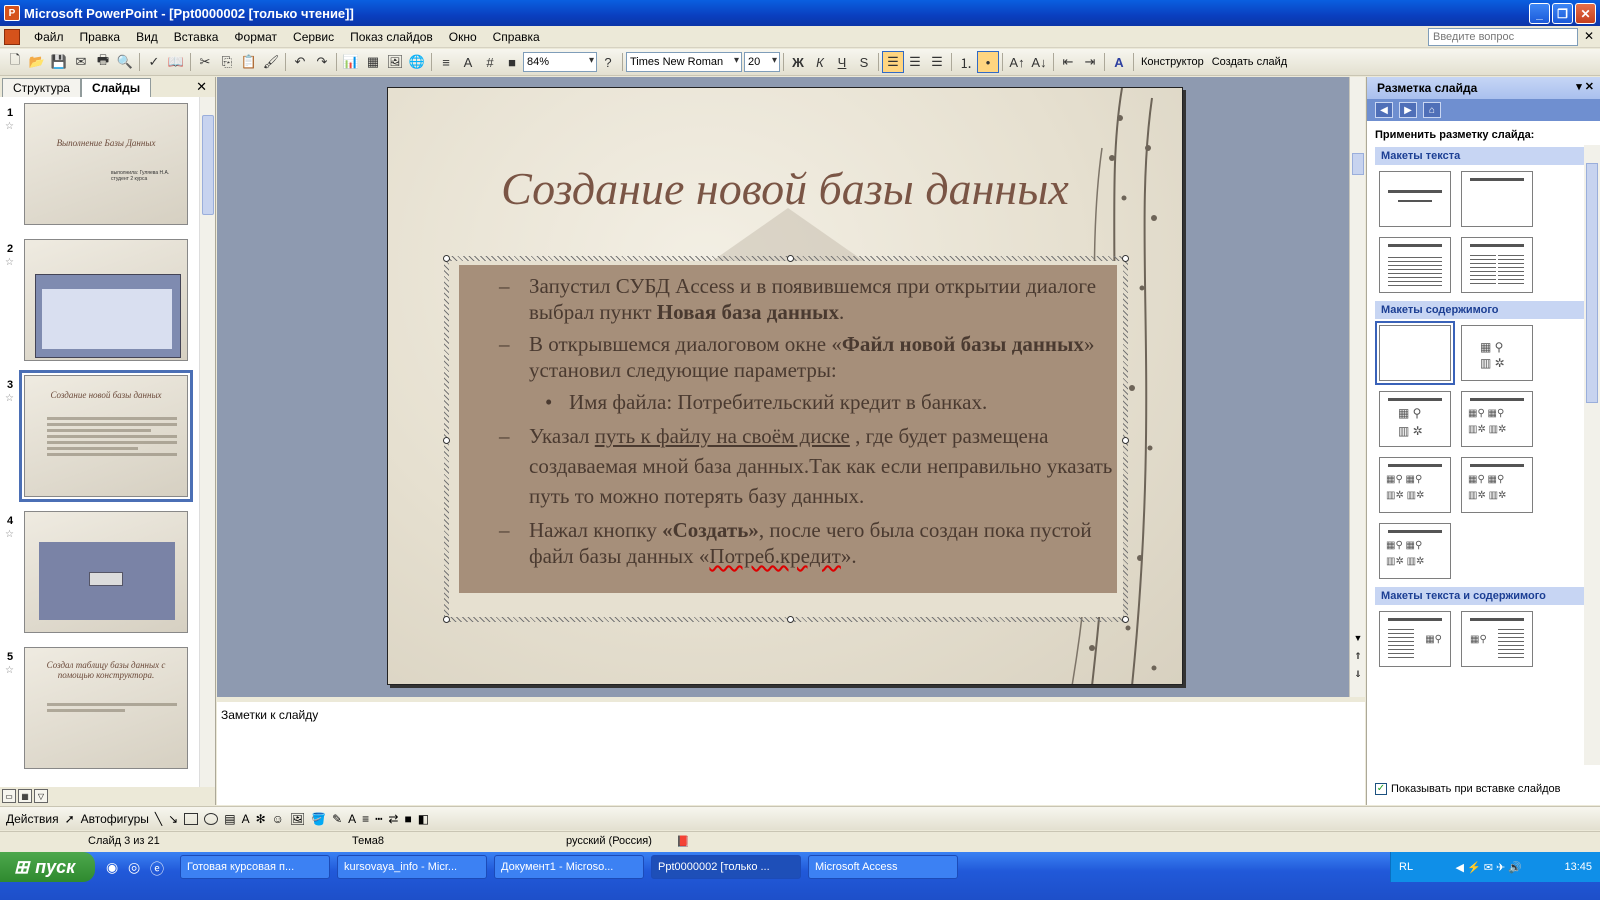 The height and width of the screenshot is (900, 1600). Describe the element at coordinates (261, 819) in the screenshot. I see `diagram-icon: ✻` at that location.